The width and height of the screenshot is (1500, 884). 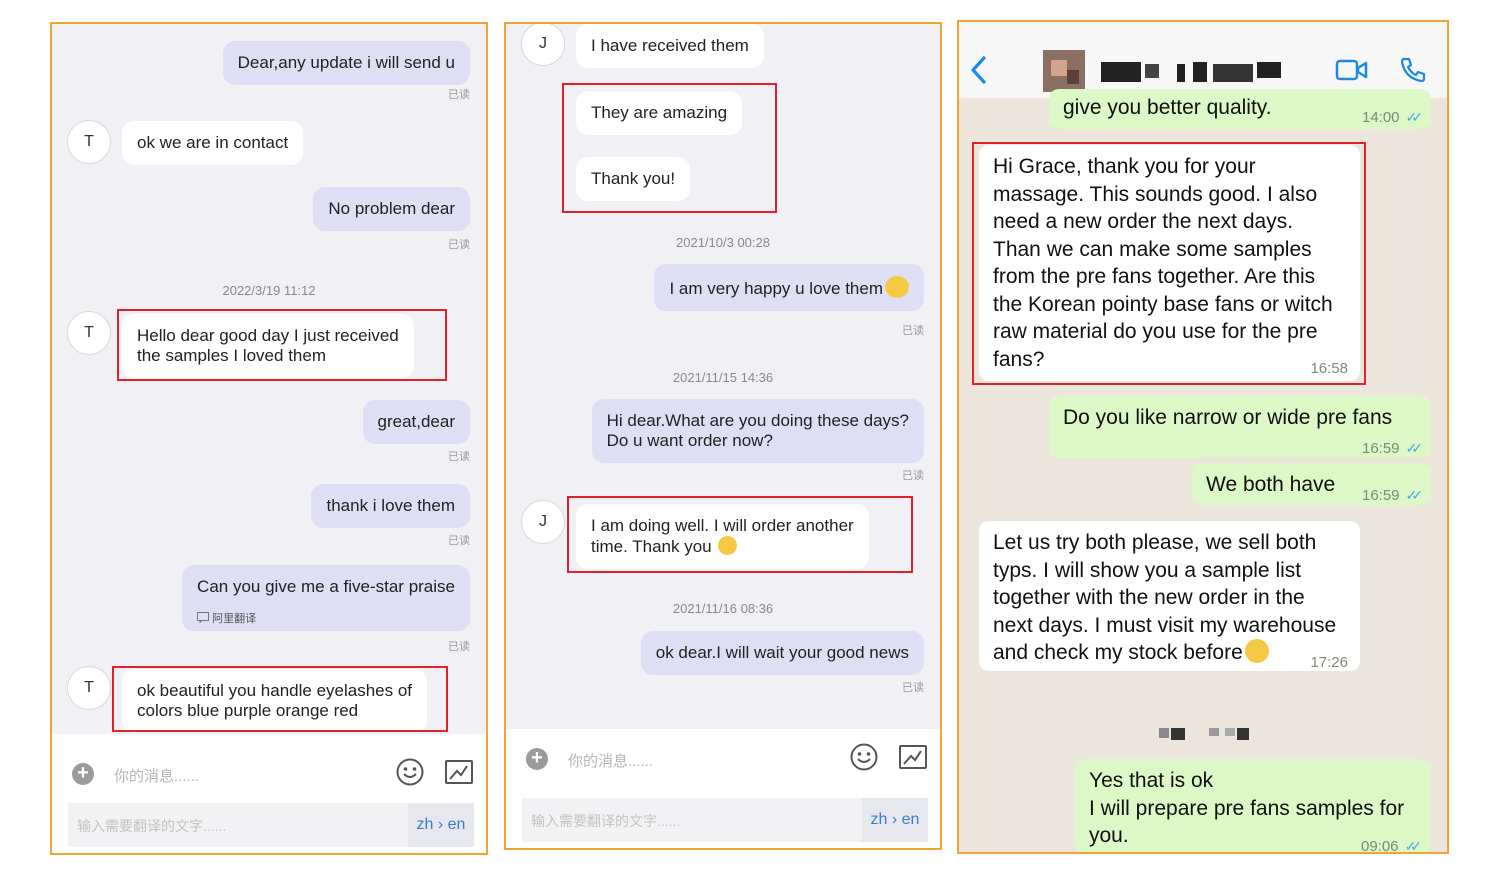 What do you see at coordinates (326, 598) in the screenshot?
I see `message-bubble: Can you give me a five-star praise 阿里翻译` at bounding box center [326, 598].